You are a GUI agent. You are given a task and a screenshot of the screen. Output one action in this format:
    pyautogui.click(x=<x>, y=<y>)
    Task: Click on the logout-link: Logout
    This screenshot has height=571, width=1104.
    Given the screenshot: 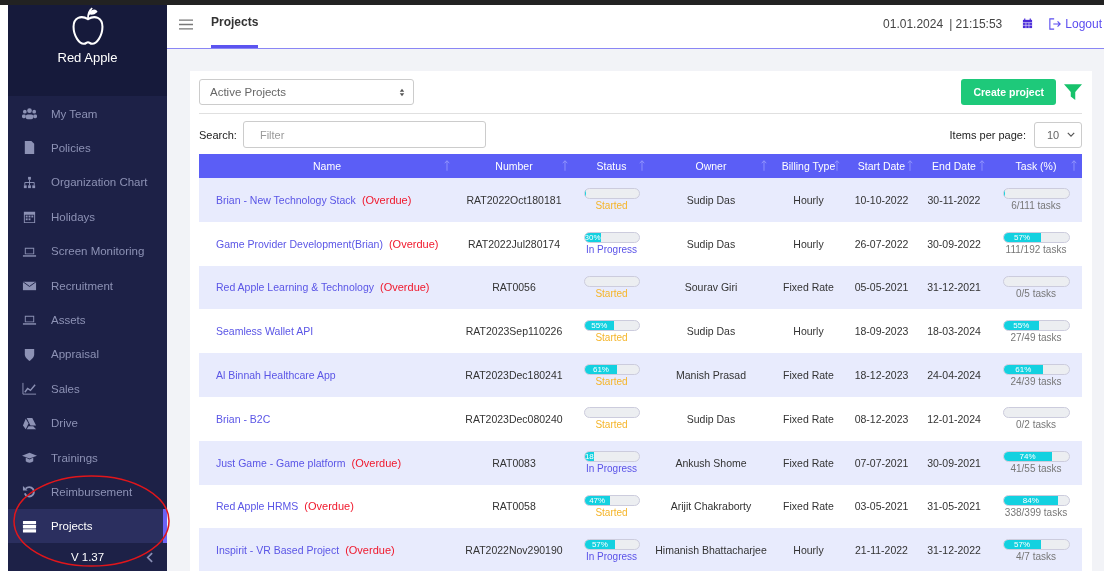 What is the action you would take?
    pyautogui.click(x=1075, y=23)
    